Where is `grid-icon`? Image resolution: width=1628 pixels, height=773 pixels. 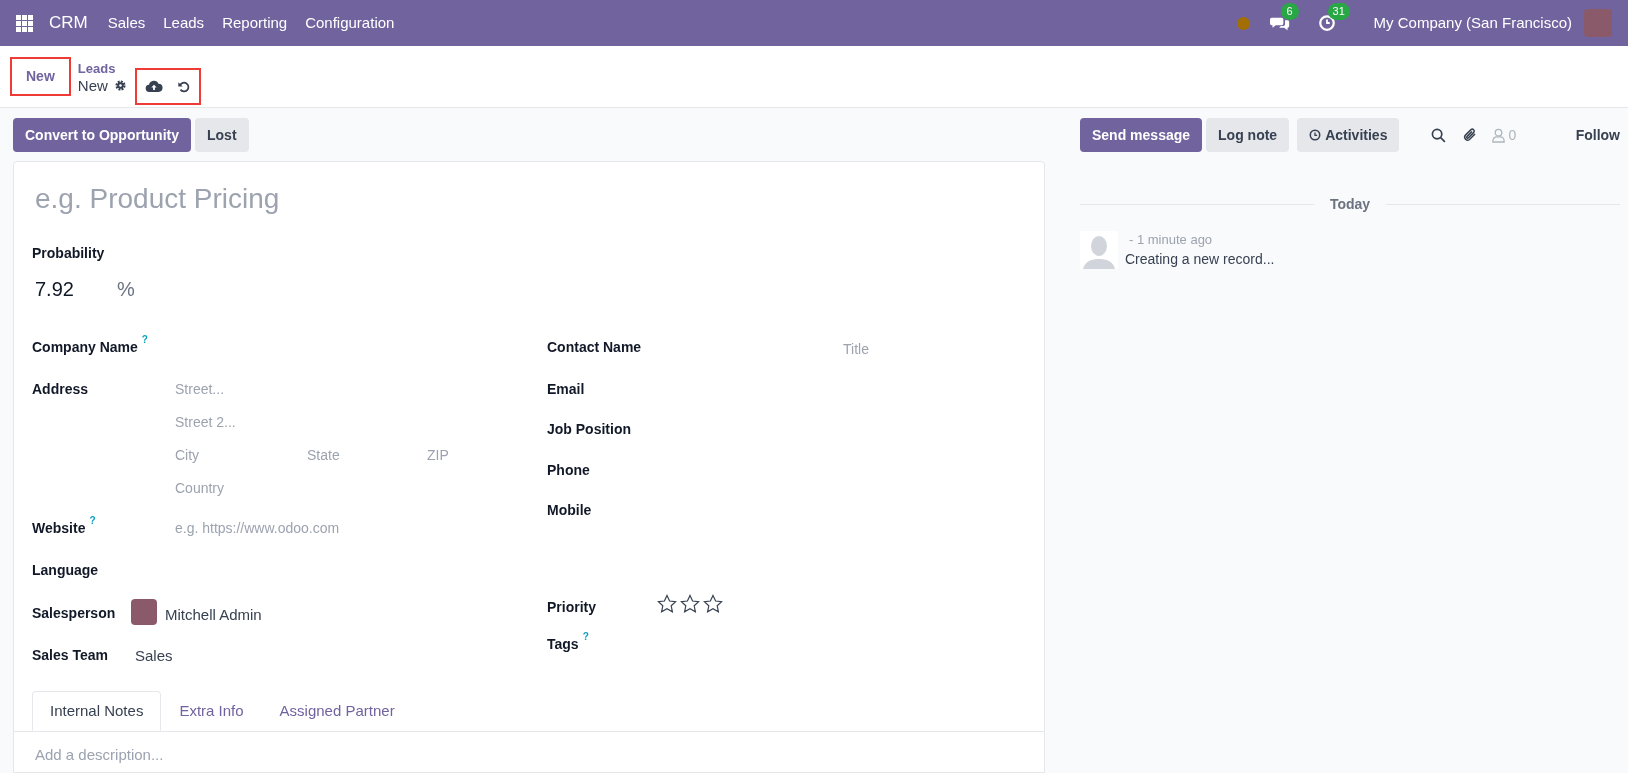
grid-icon is located at coordinates (24, 23).